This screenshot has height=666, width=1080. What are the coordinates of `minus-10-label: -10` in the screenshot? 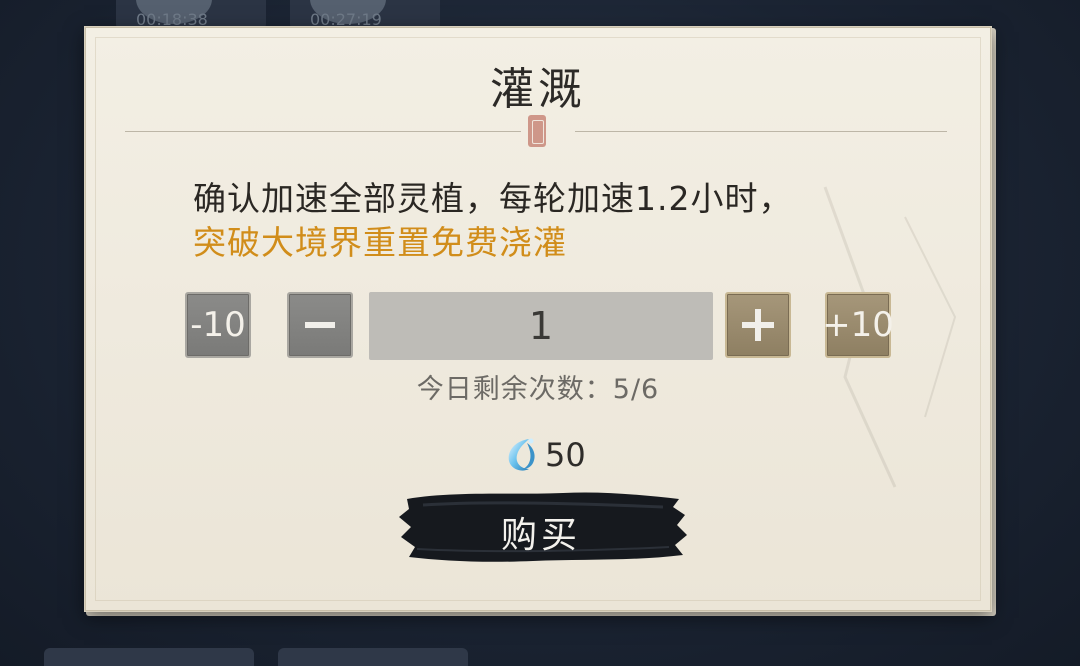 It's located at (218, 325).